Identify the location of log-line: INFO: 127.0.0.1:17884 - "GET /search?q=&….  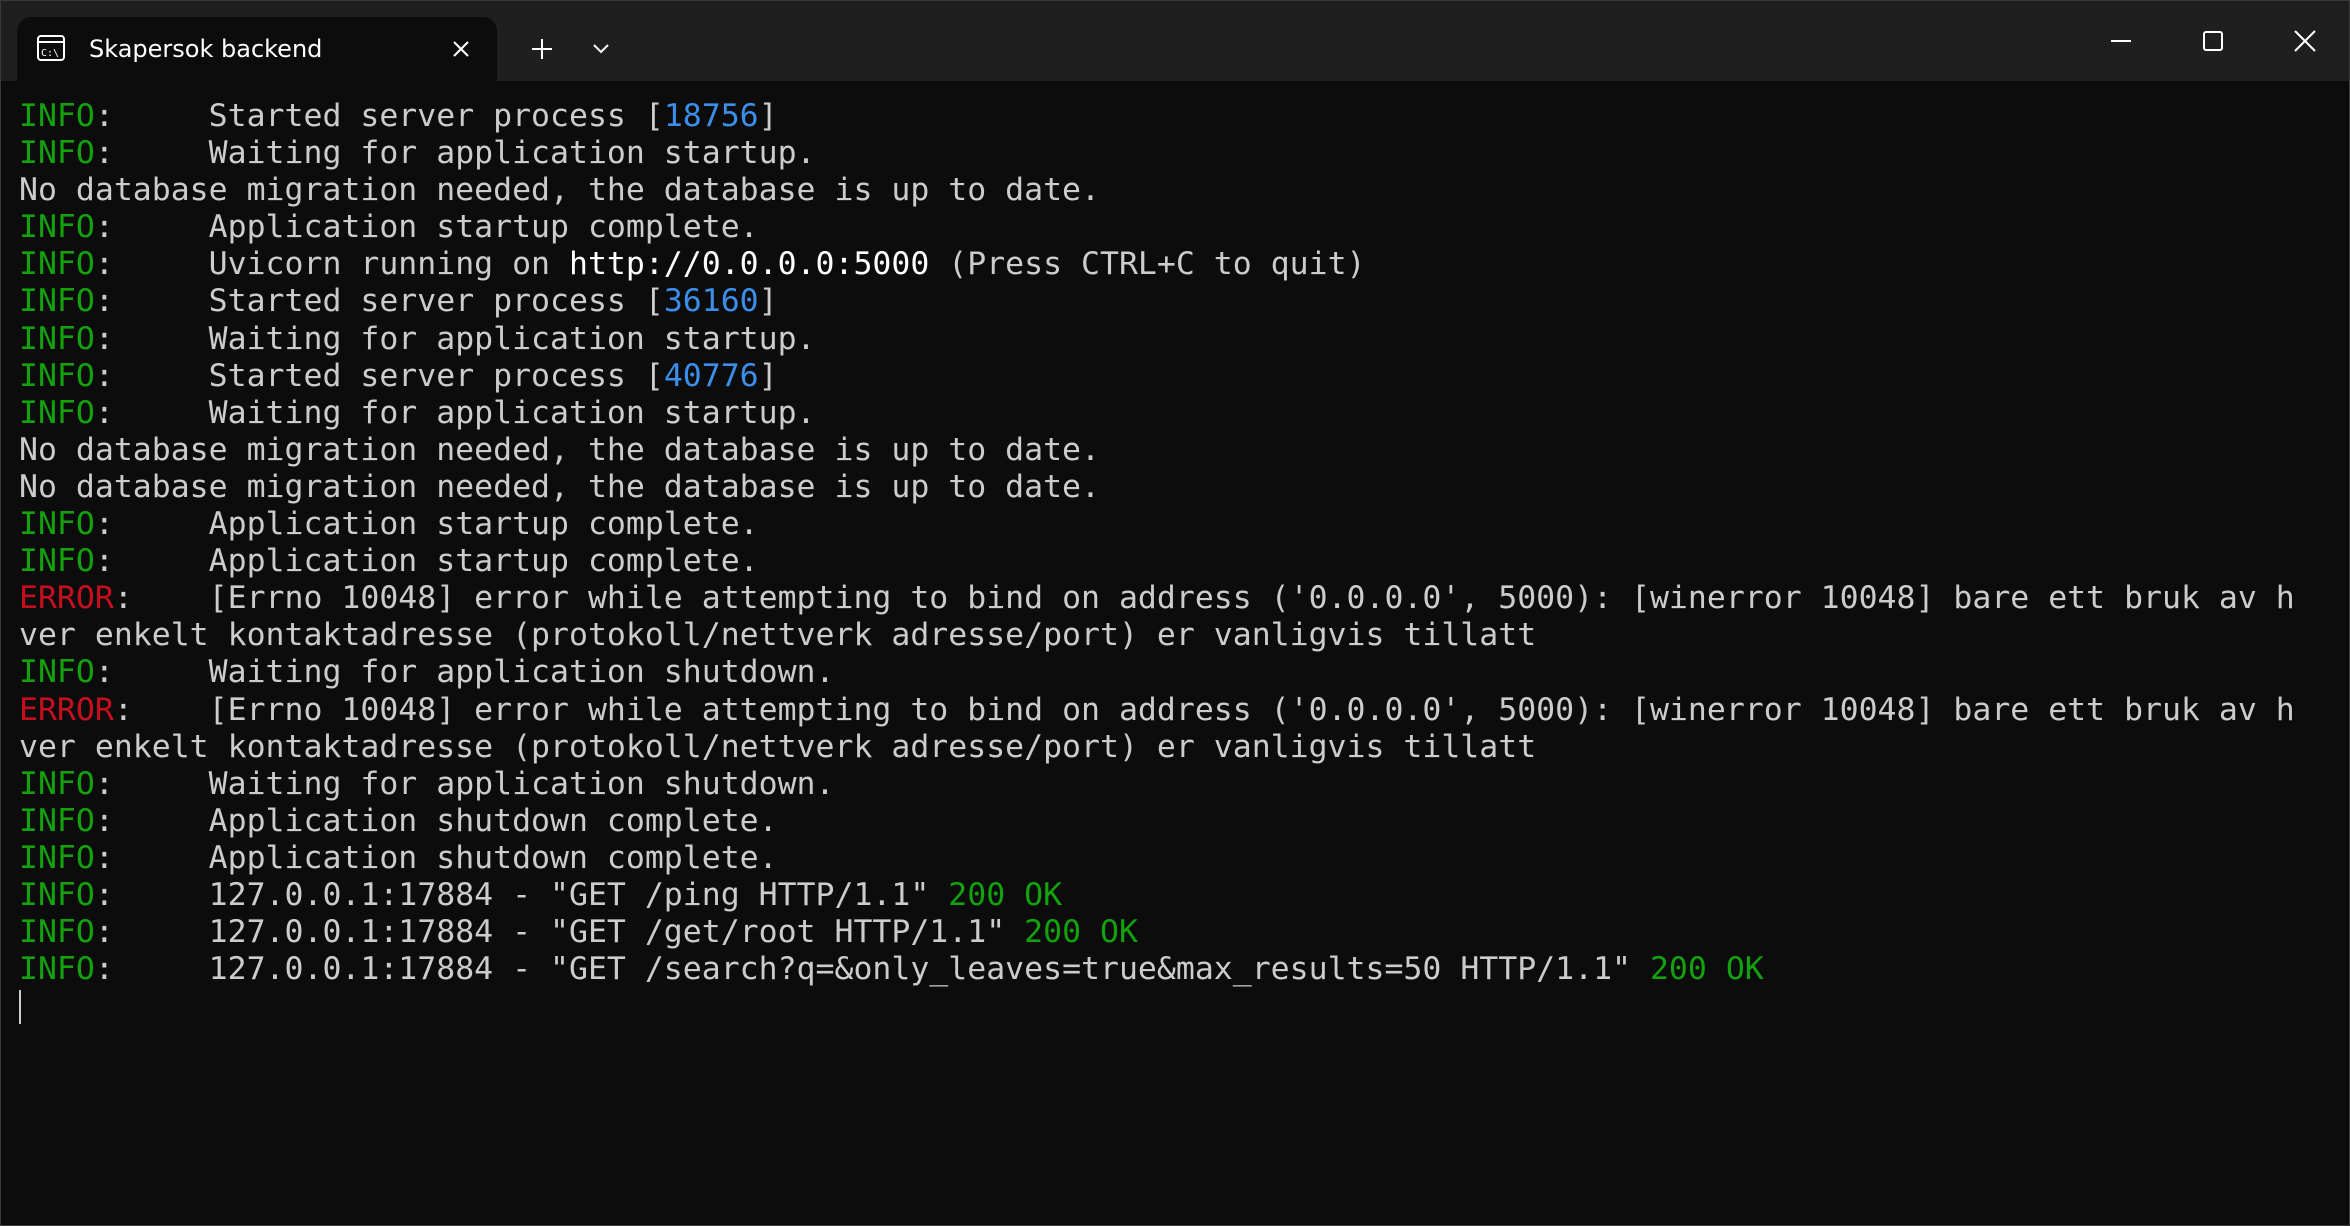
(1175, 969).